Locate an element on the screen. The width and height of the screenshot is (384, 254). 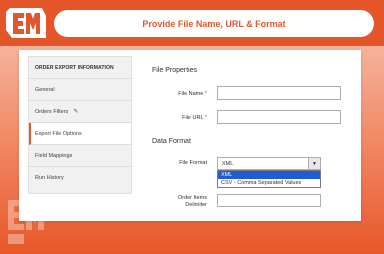
file-format-select: XML ▼ is located at coordinates (269, 163).